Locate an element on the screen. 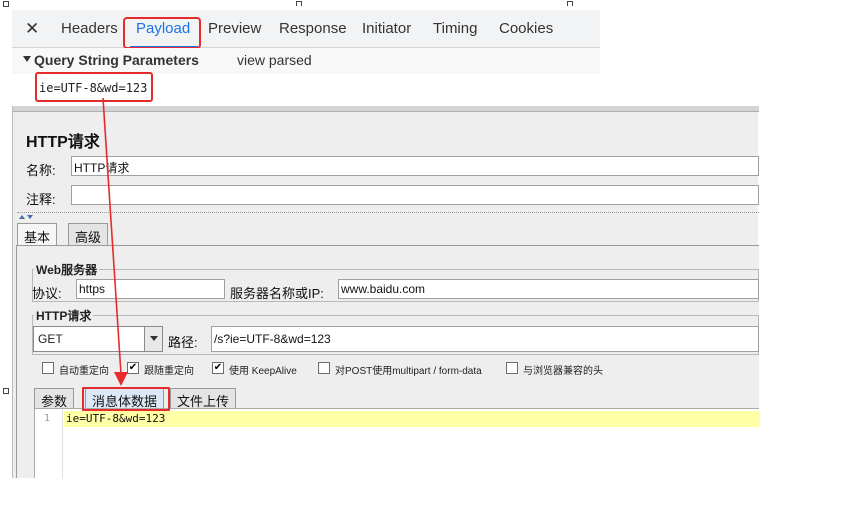  tab-basic: 基本 is located at coordinates (37, 234).